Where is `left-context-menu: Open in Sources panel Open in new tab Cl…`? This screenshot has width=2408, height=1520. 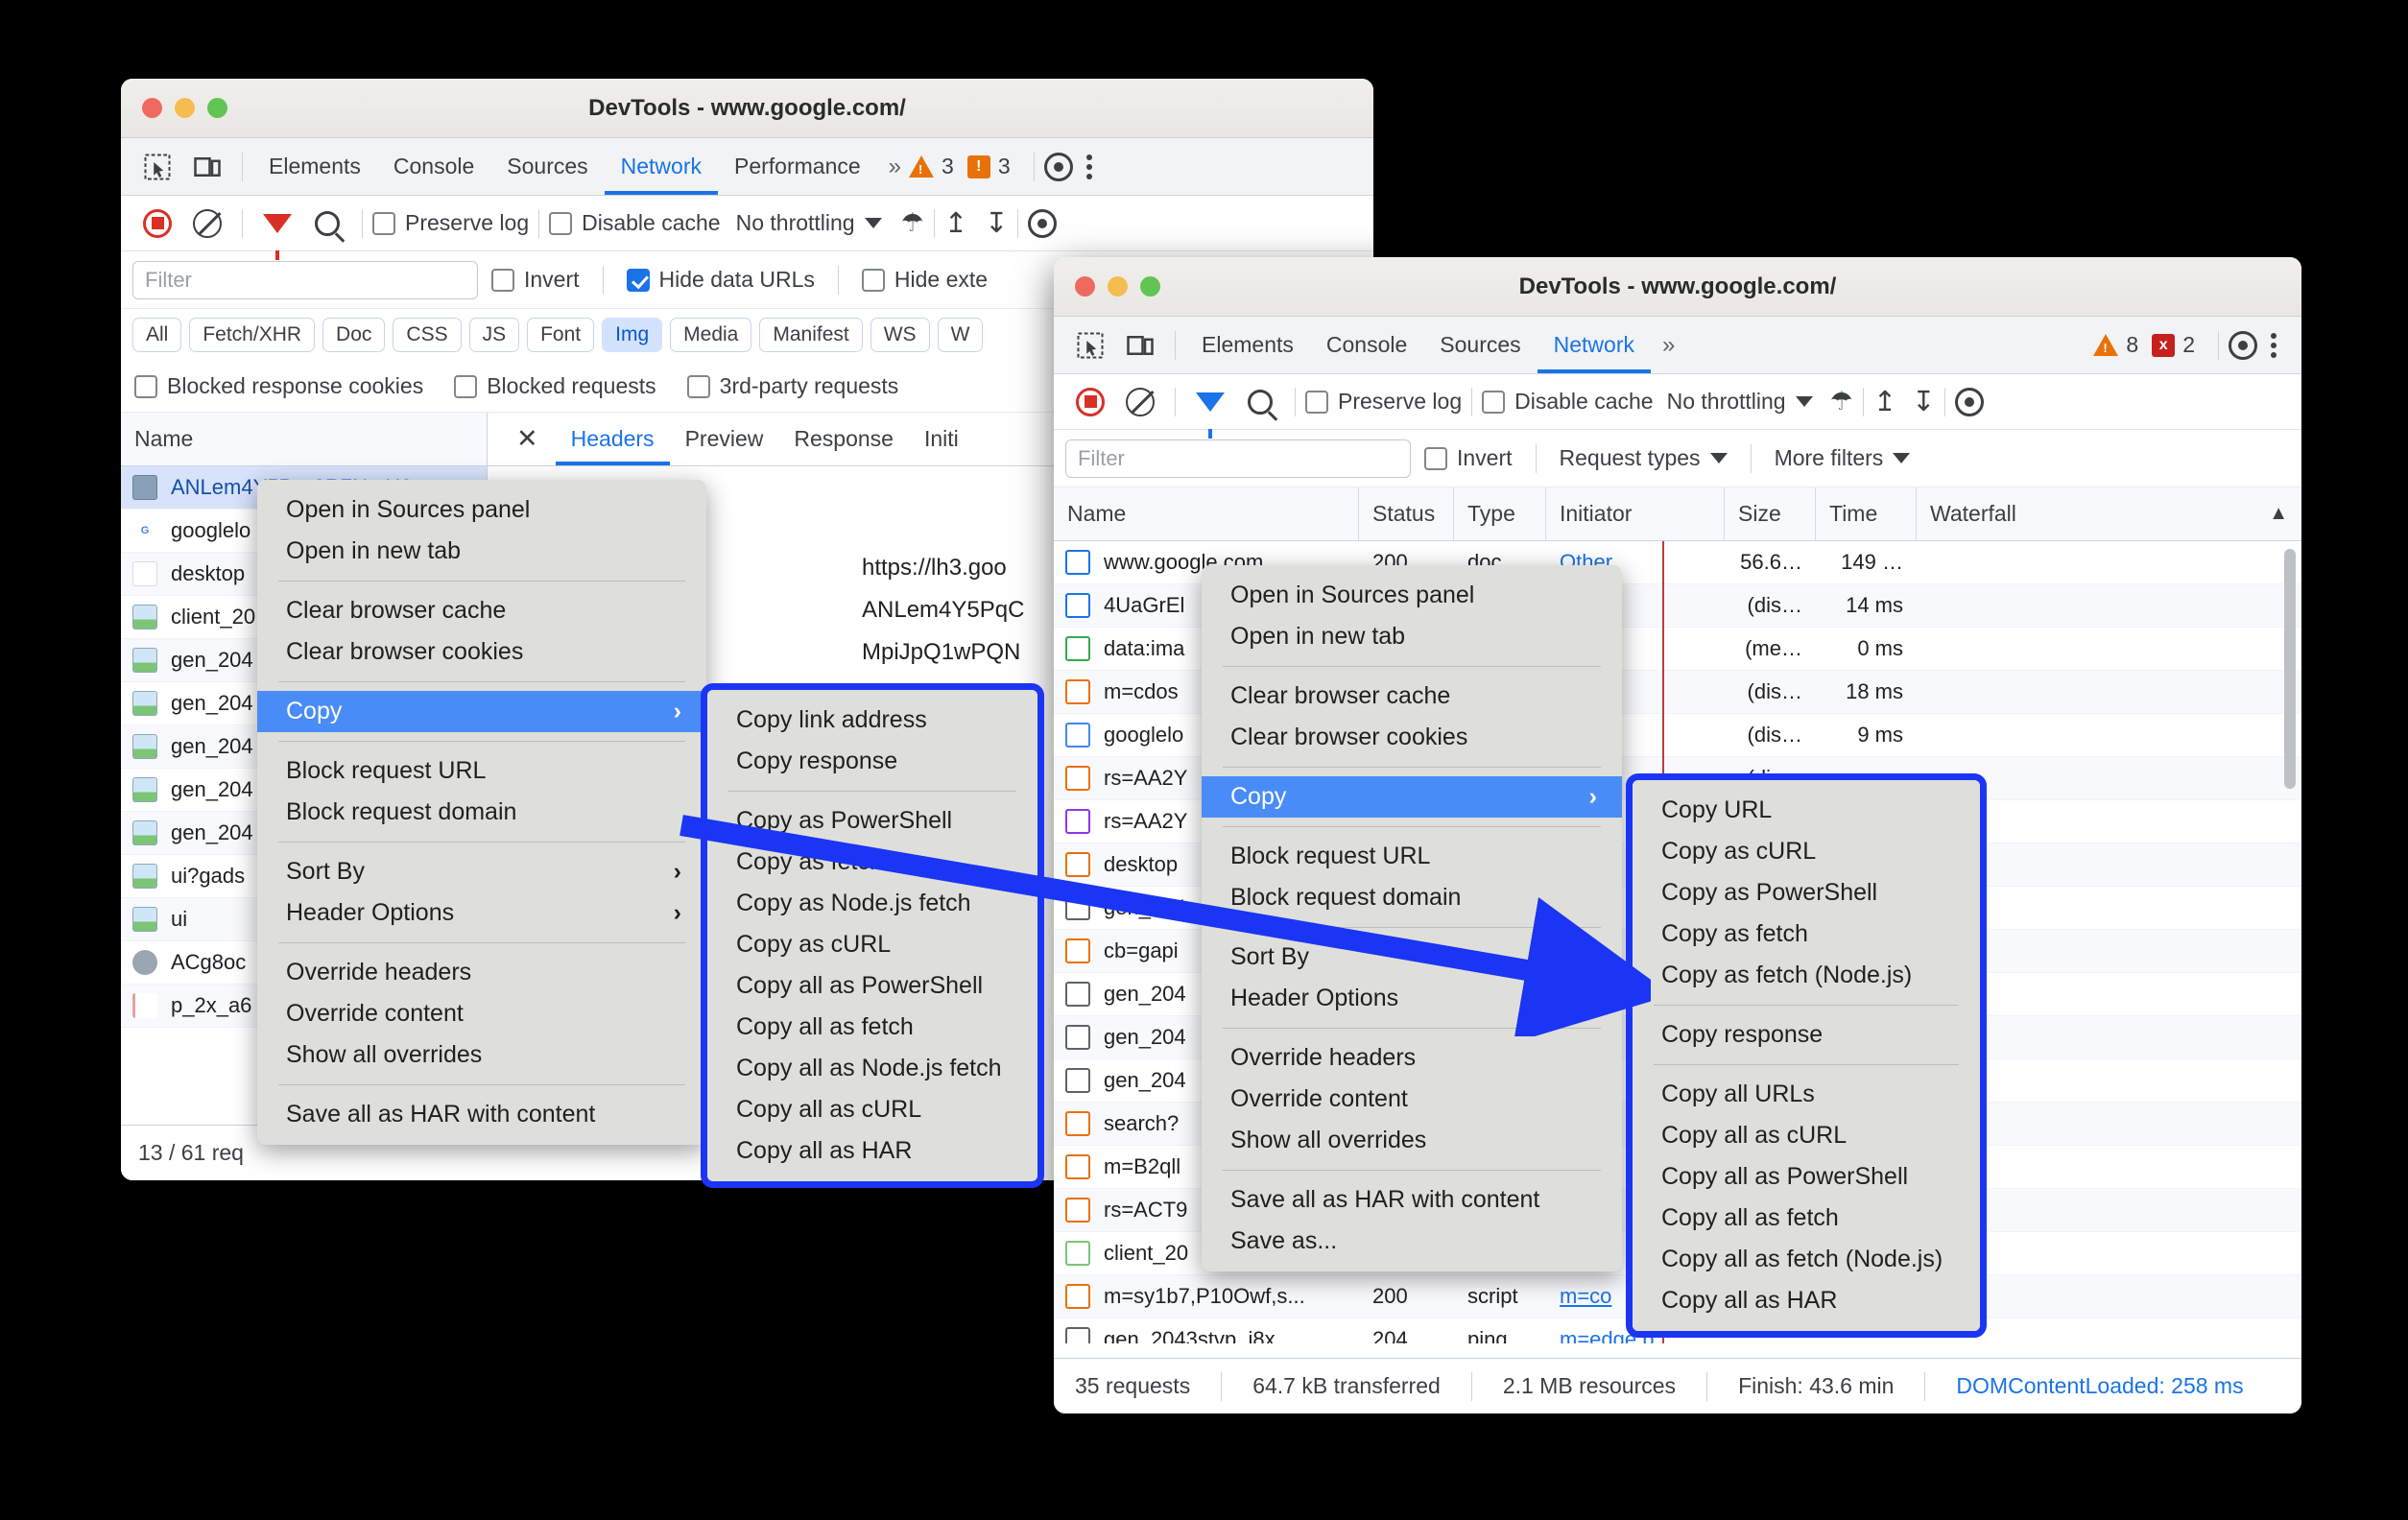 left-context-menu: Open in Sources panel Open in new tab Cl… is located at coordinates (481, 812).